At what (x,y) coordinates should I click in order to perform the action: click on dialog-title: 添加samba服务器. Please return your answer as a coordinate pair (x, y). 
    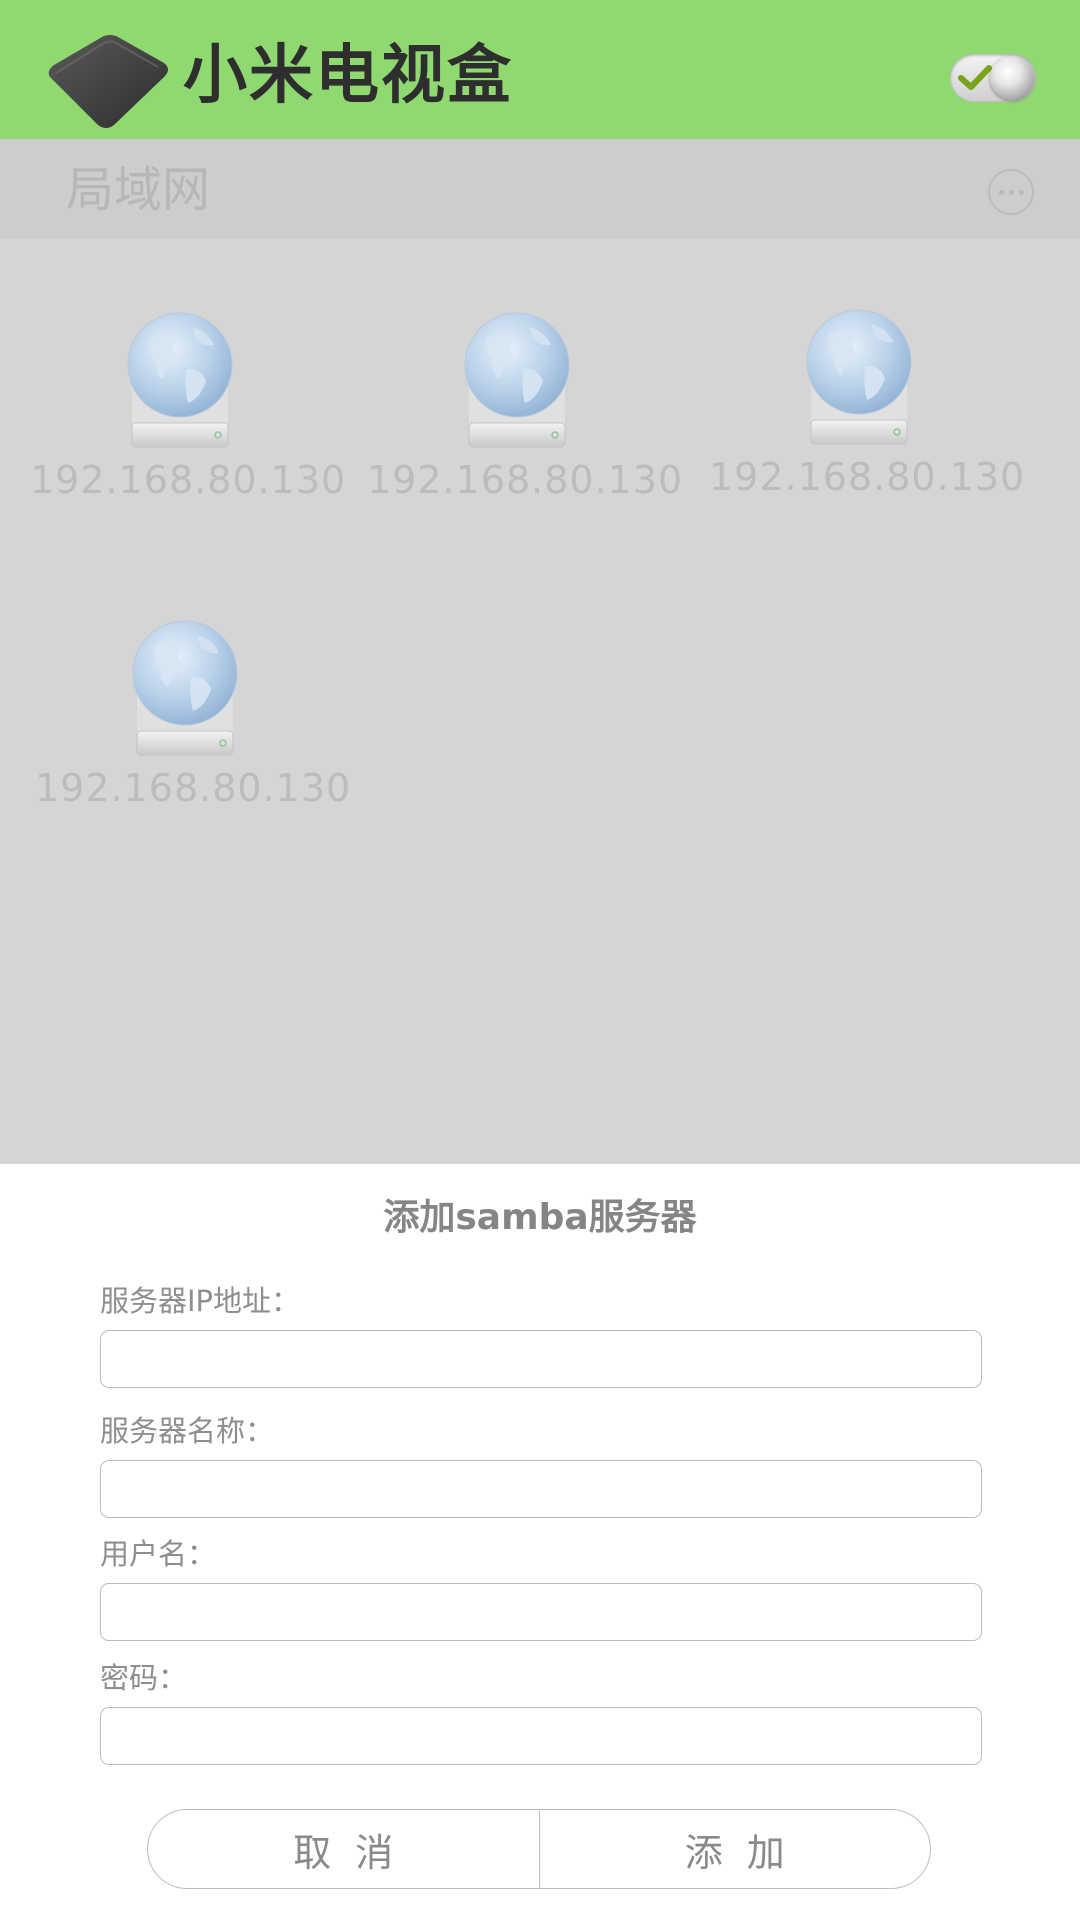
    Looking at the image, I should click on (540, 1217).